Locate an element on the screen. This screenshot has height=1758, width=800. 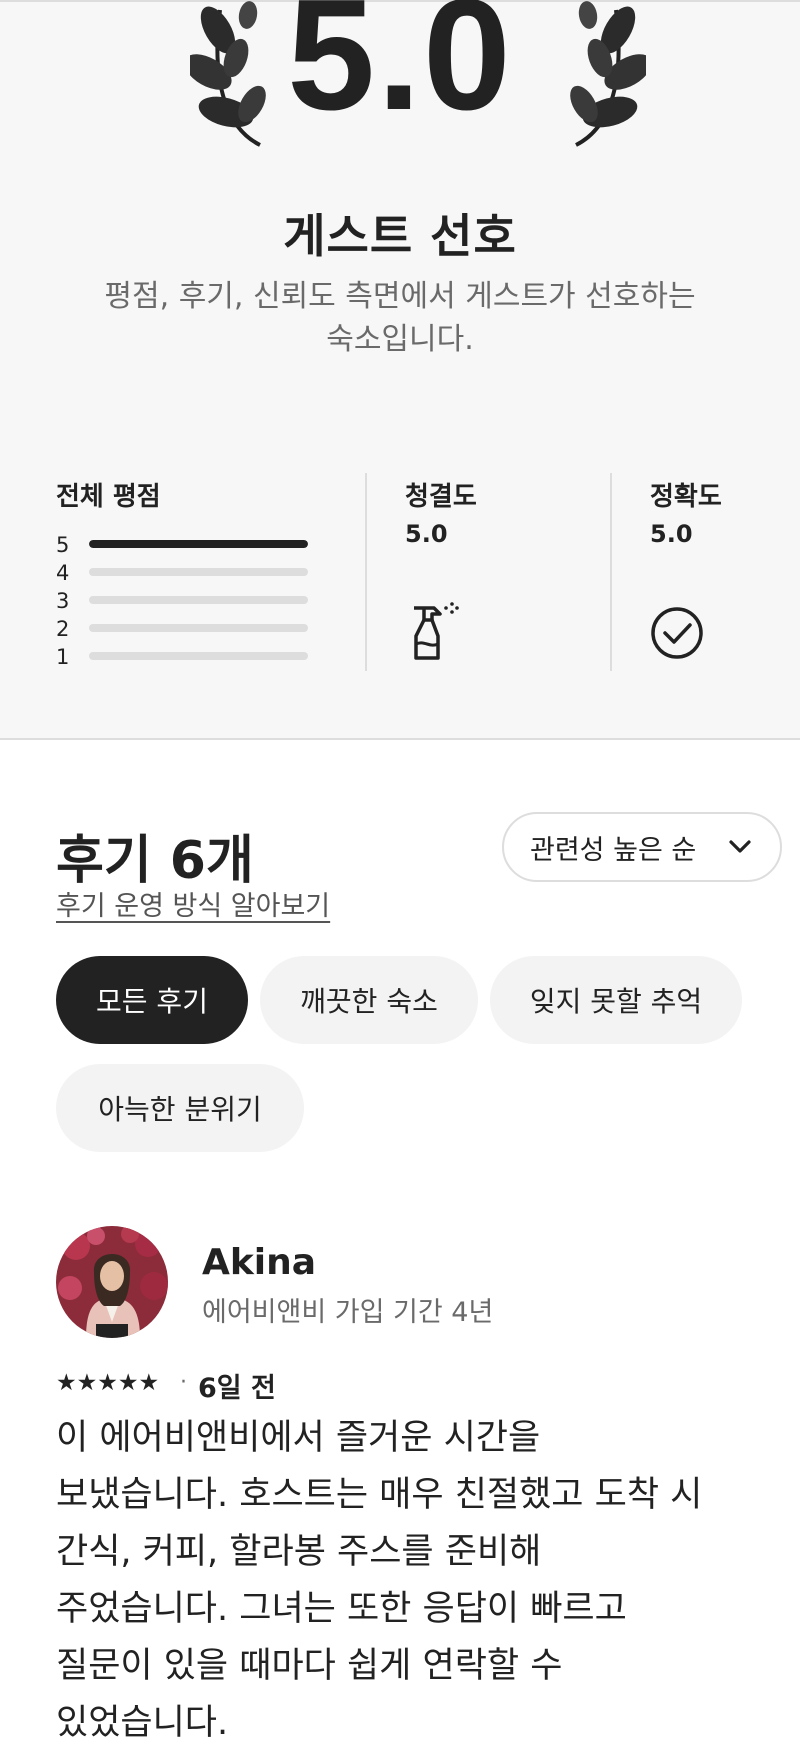
reviewer-photo is located at coordinates (112, 1282).